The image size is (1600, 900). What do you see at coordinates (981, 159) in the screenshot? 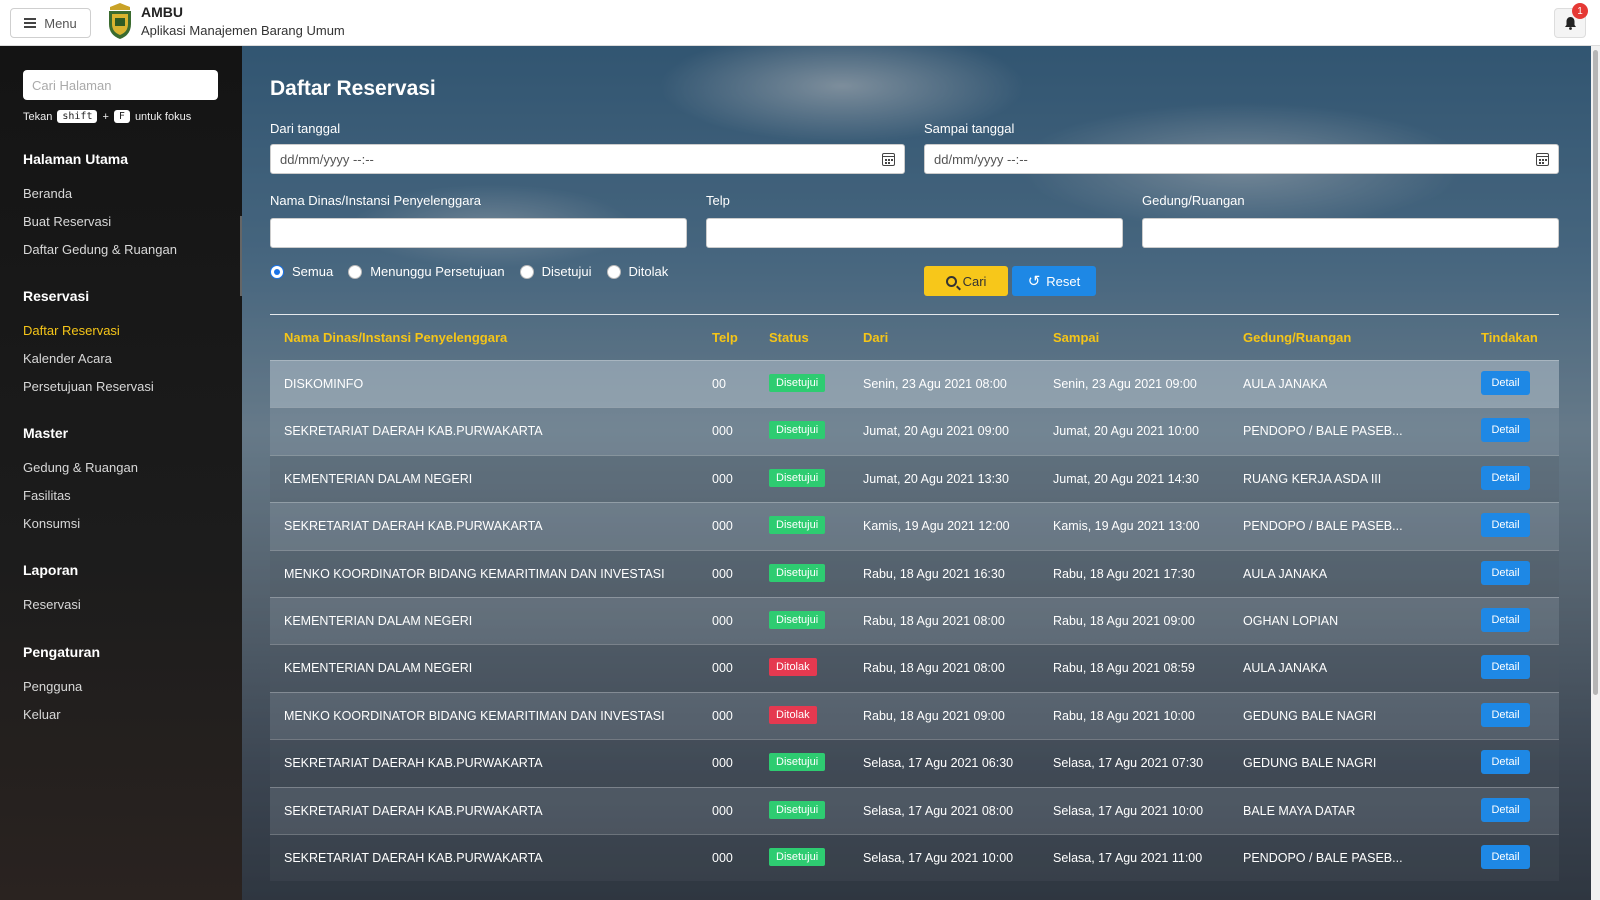
I see `to-date-placeholder: dd/mm/yyyy --:--` at bounding box center [981, 159].